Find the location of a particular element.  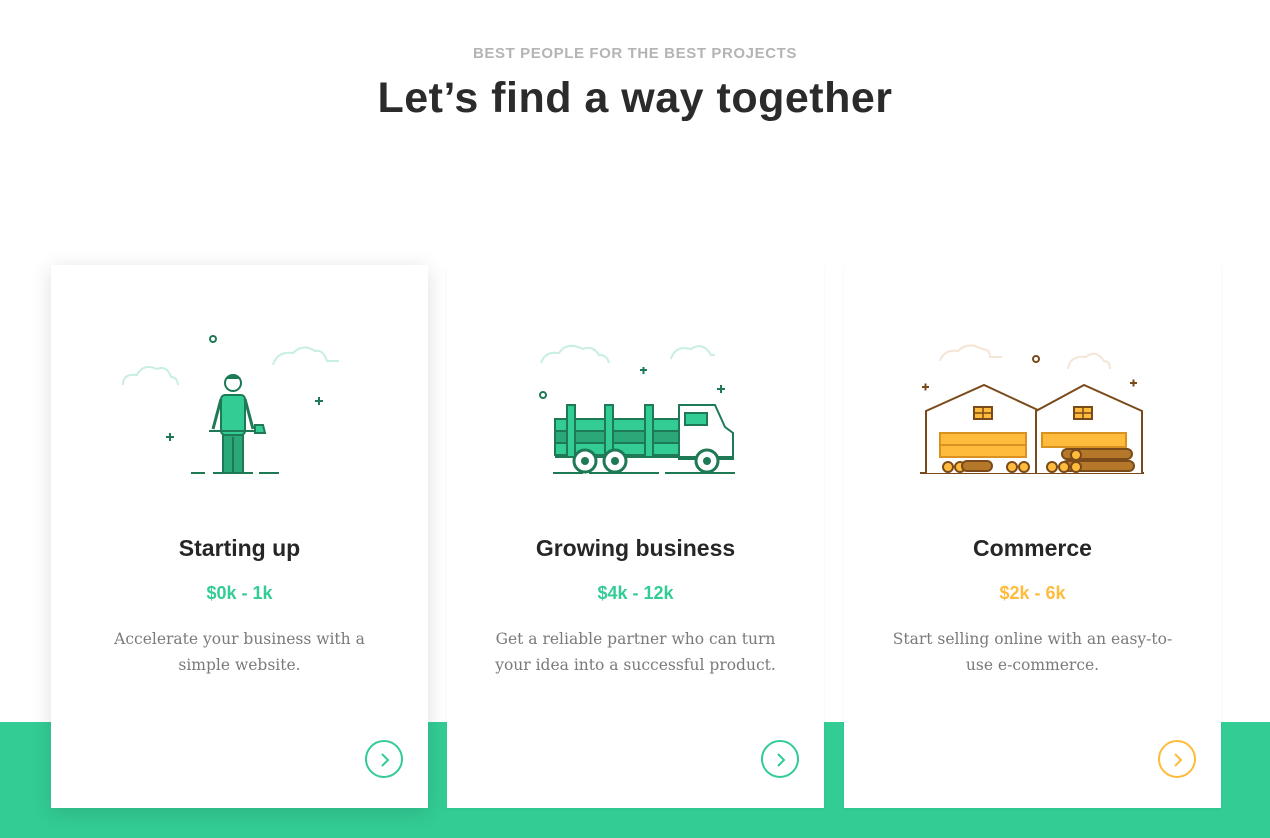

man-with-axe-illustration is located at coordinates (230, 404).